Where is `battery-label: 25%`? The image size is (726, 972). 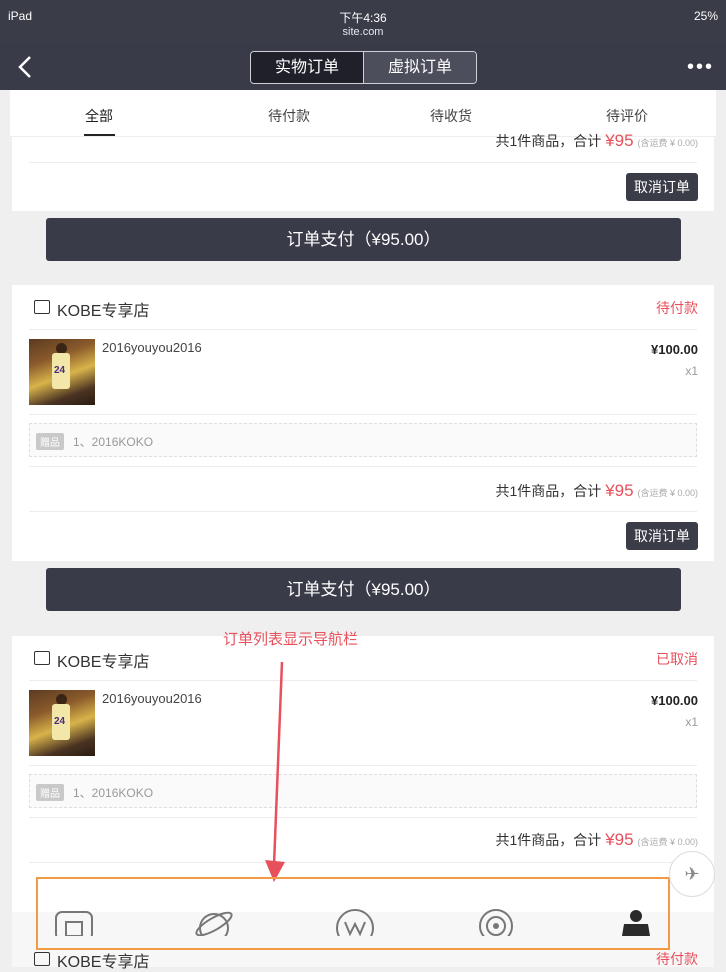
battery-label: 25% is located at coordinates (705, 16).